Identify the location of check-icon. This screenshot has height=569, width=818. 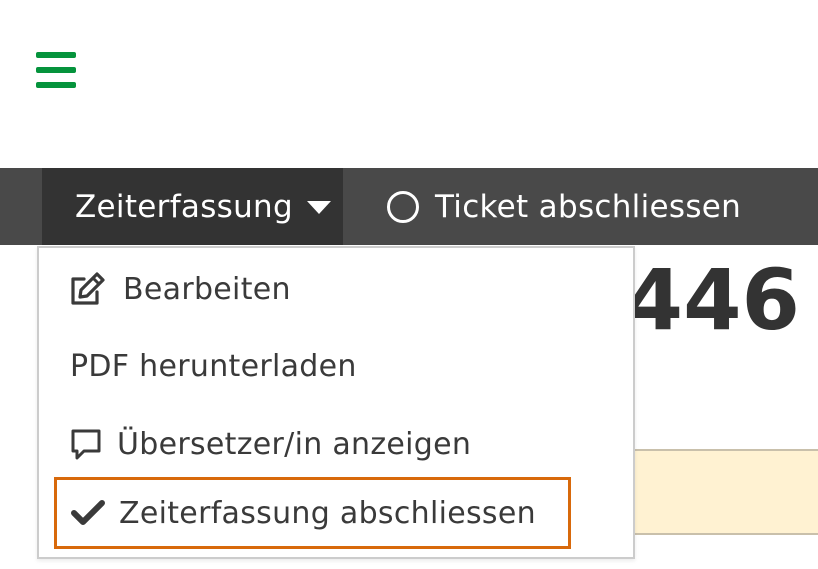
(88, 512).